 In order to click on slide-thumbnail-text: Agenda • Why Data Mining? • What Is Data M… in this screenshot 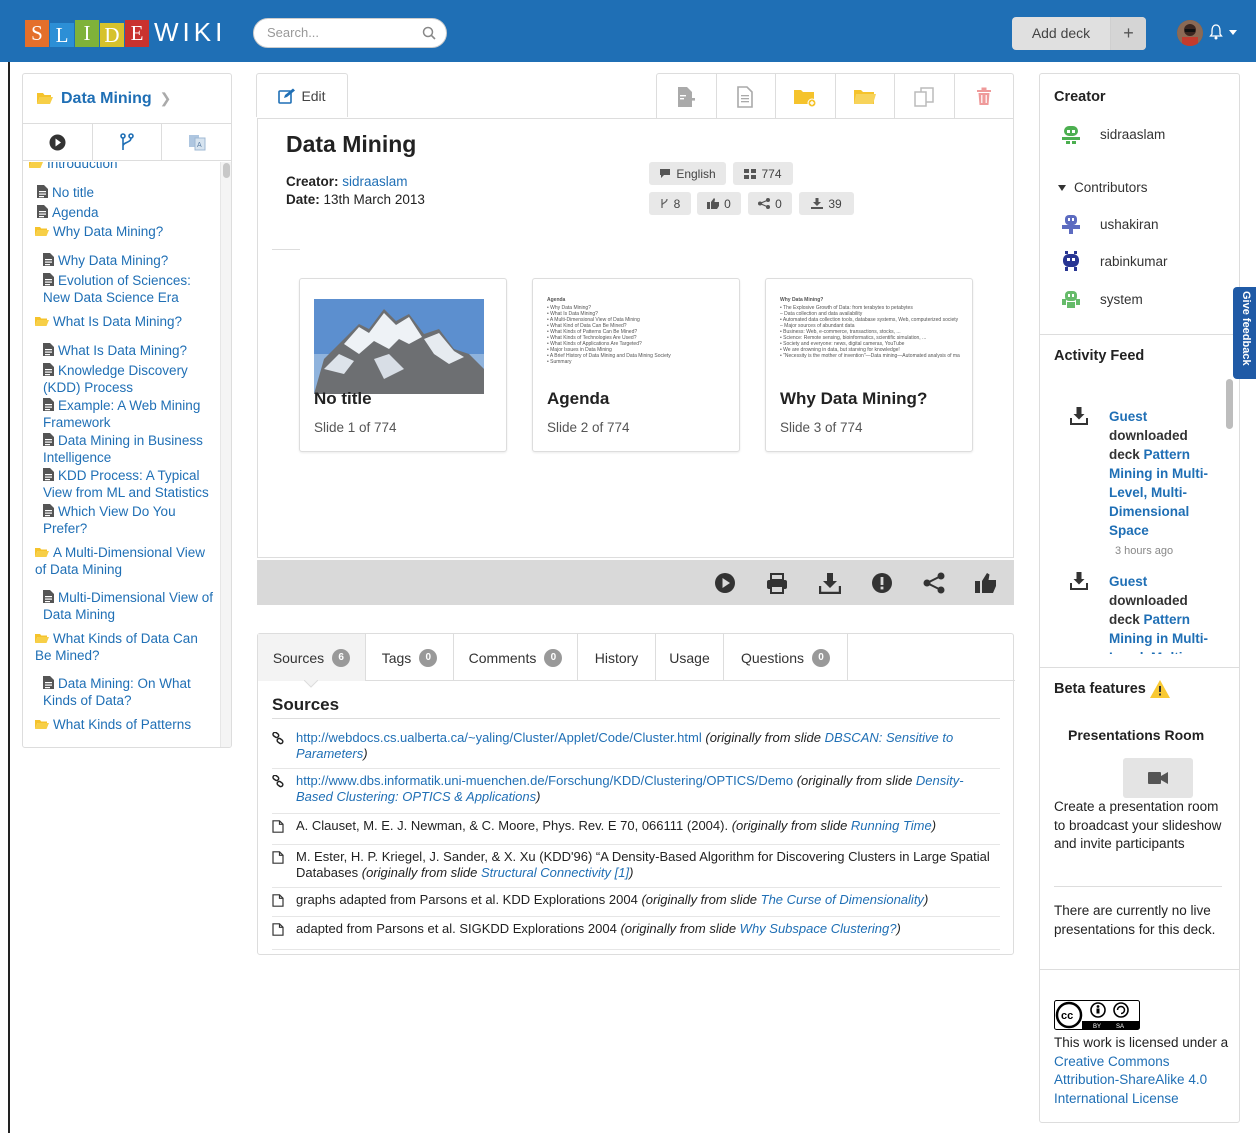, I will do `click(637, 331)`.